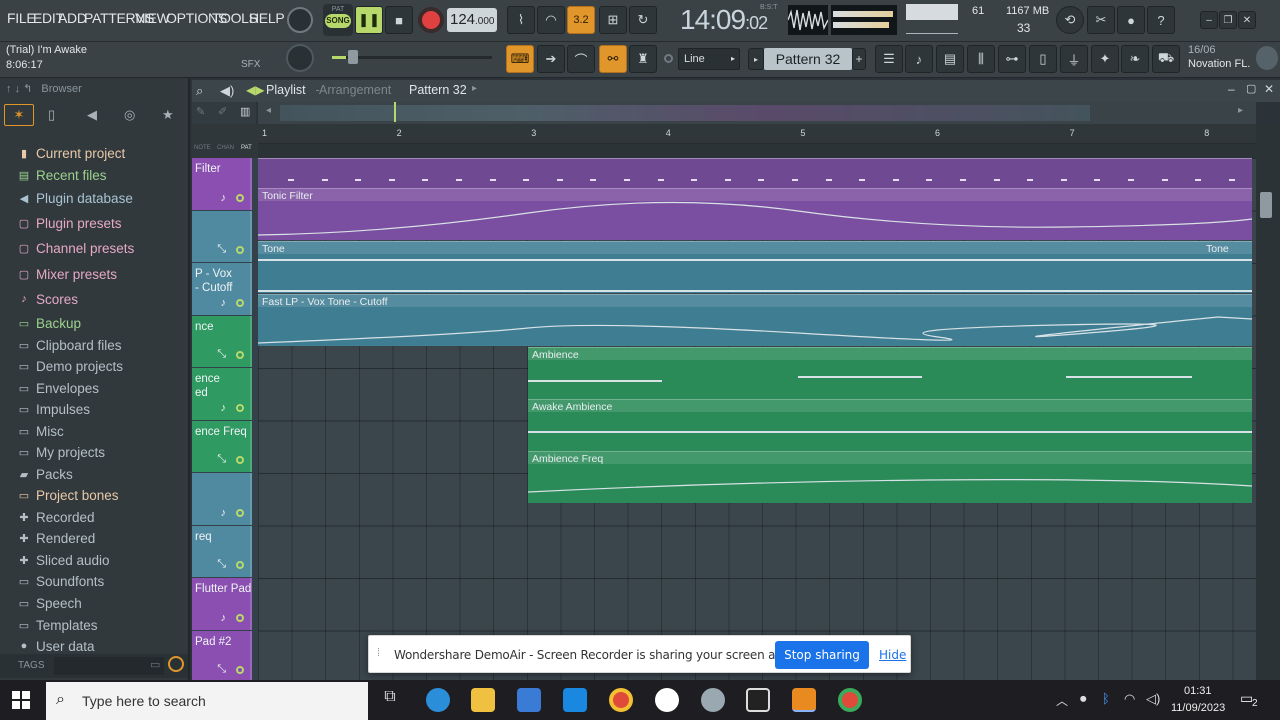 The image size is (1280, 720). What do you see at coordinates (890, 477) in the screenshot?
I see `playlist-clip: Ambience Freq` at bounding box center [890, 477].